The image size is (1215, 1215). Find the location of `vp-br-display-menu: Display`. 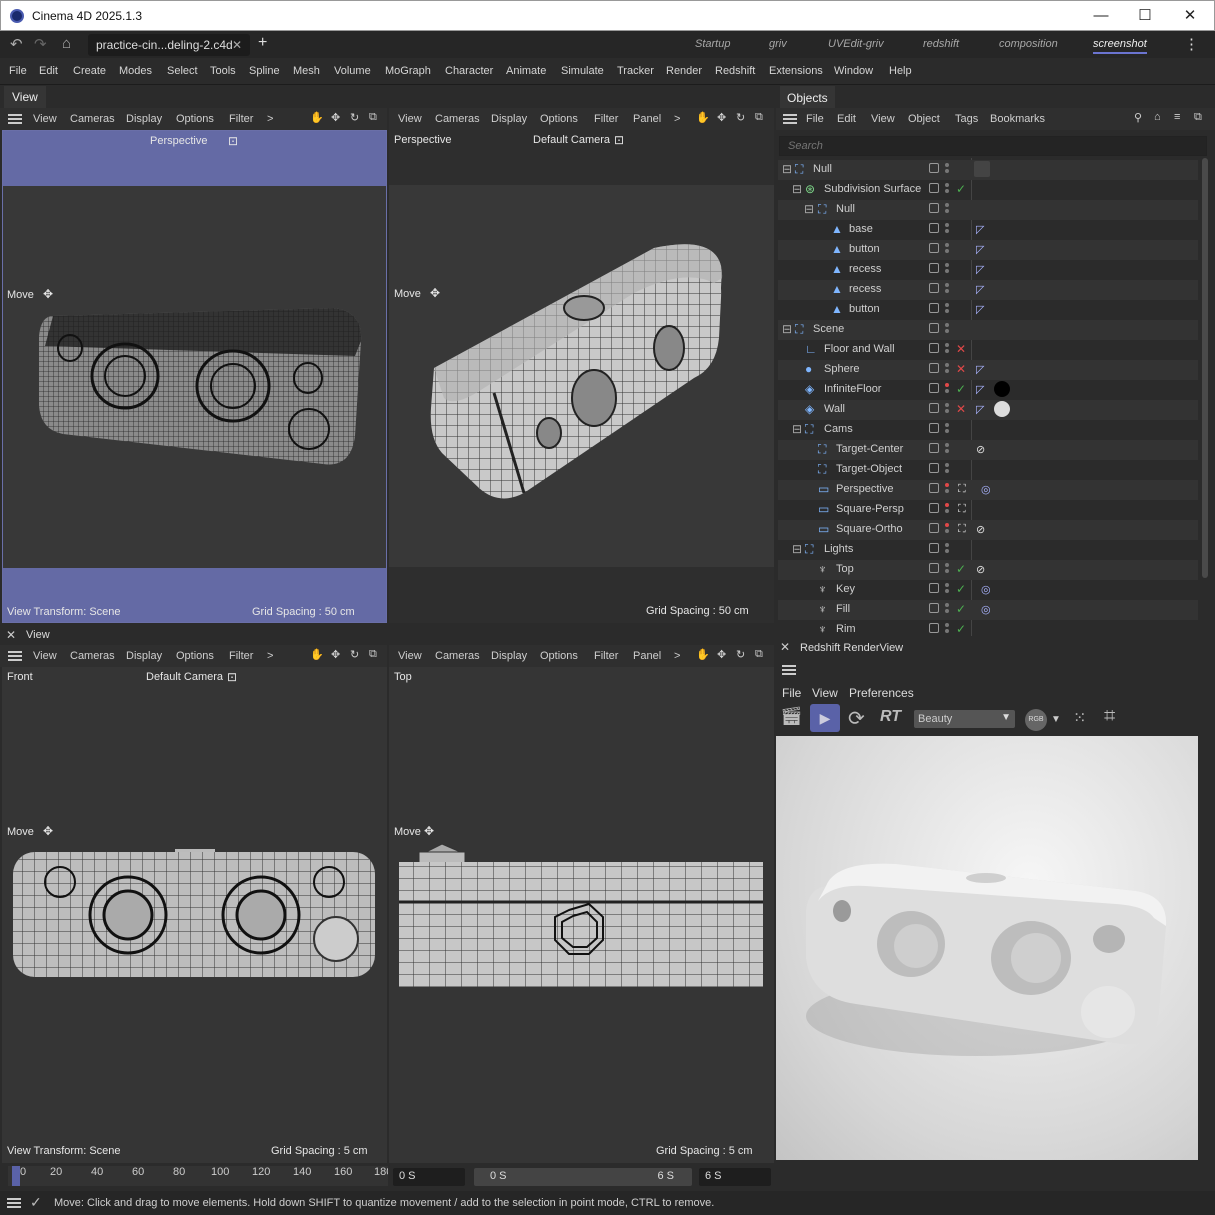

vp-br-display-menu: Display is located at coordinates (509, 656).